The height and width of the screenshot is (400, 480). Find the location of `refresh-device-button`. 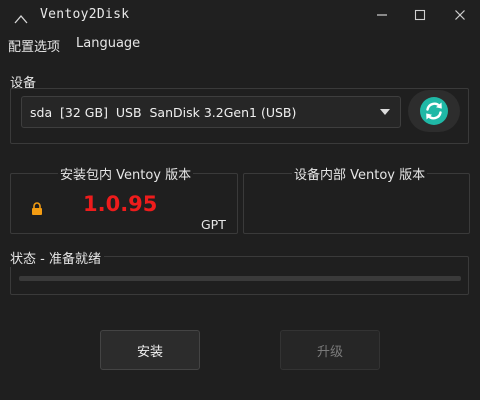

refresh-device-button is located at coordinates (434, 111).